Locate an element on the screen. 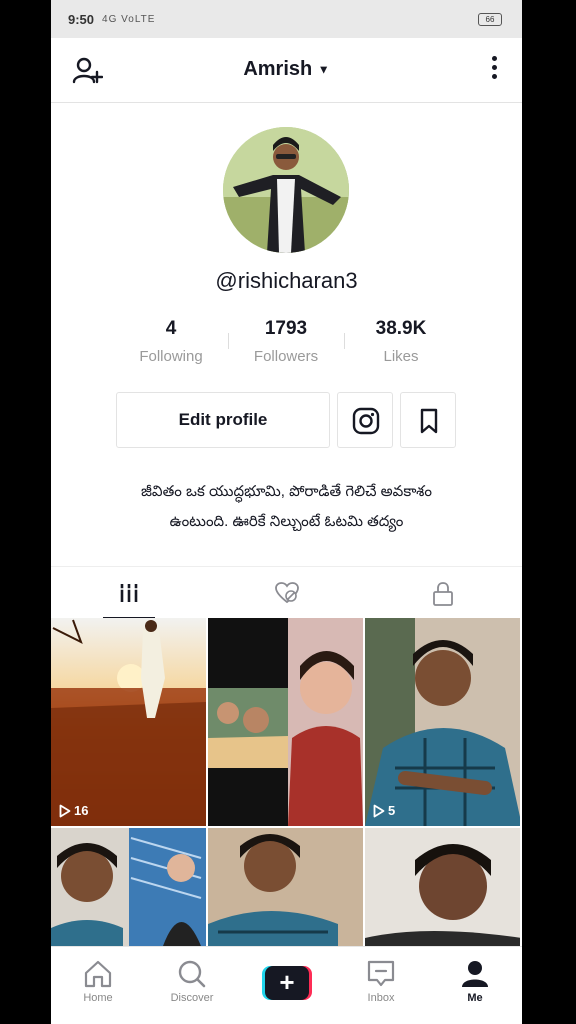  search-icon is located at coordinates (192, 974).